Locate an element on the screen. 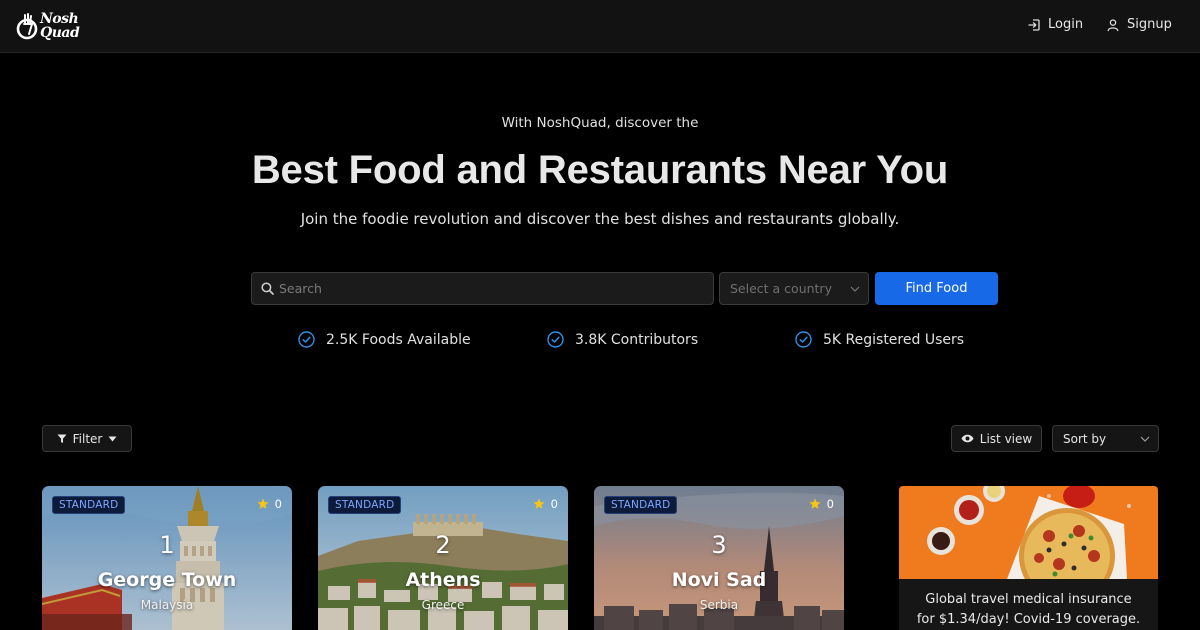 This screenshot has height=630, width=1200. logo-text-line2: Quad is located at coordinates (60, 33).